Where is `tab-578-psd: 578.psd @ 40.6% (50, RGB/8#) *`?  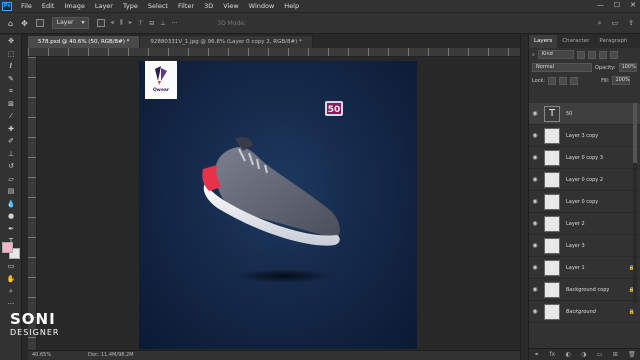
tab-578-psd: 578.psd @ 40.6% (50, RGB/8#) * is located at coordinates (84, 42).